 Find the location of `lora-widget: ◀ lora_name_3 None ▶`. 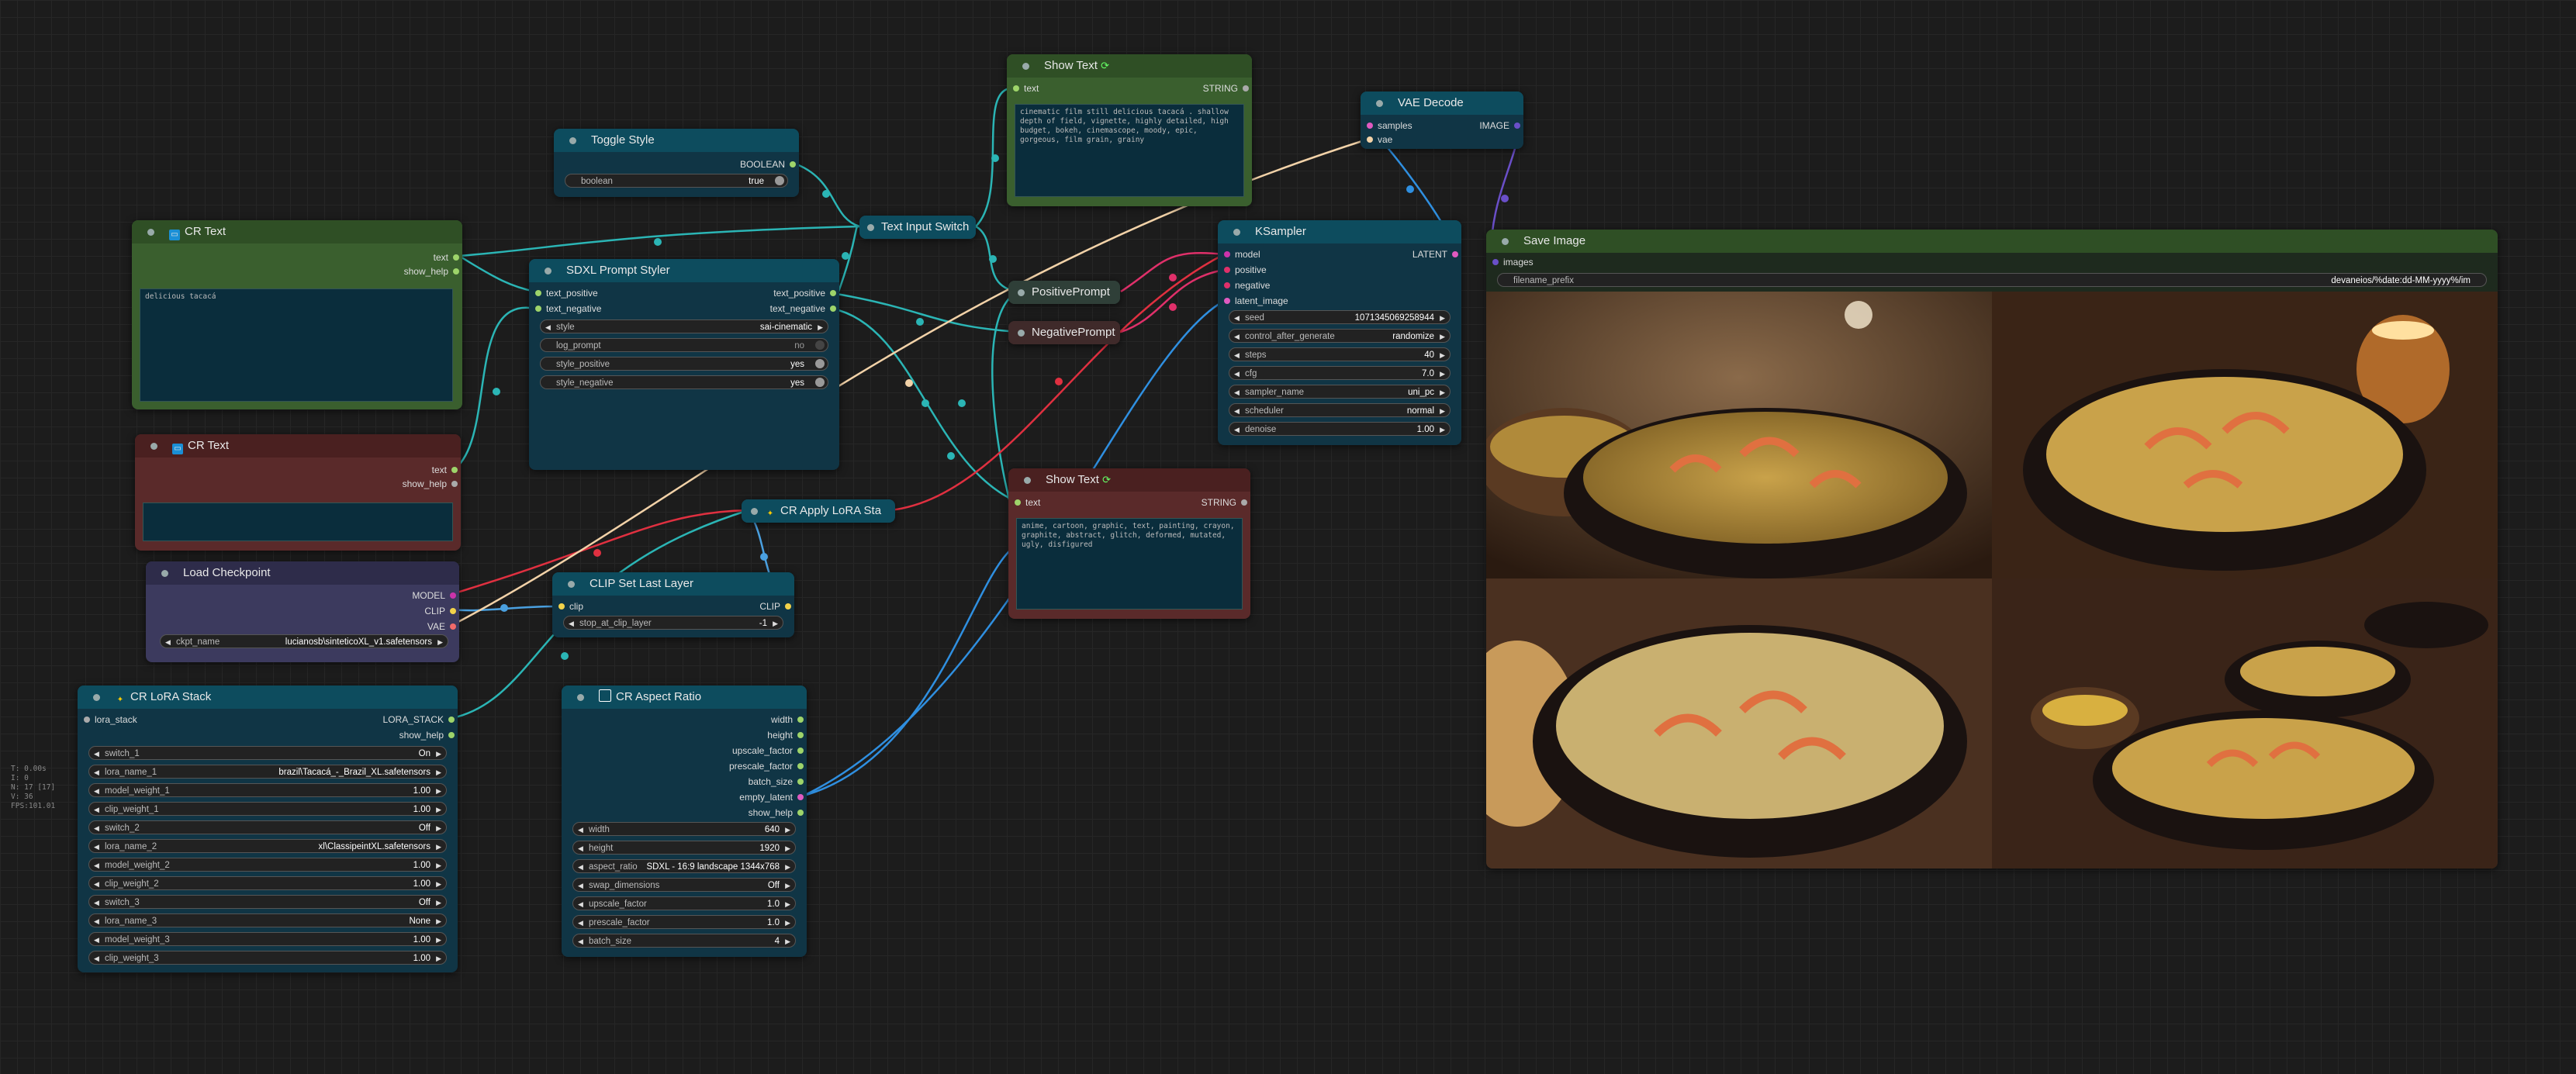

lora-widget: ◀ lora_name_3 None ▶ is located at coordinates (267, 920).